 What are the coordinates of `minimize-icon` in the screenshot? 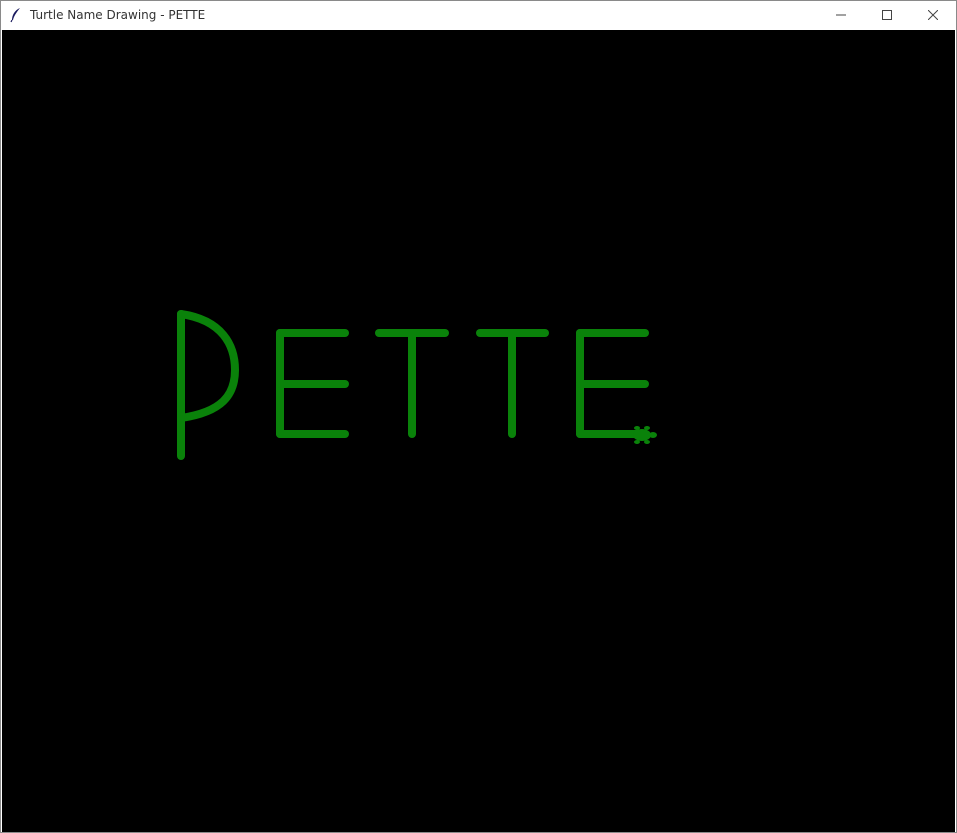 It's located at (841, 15).